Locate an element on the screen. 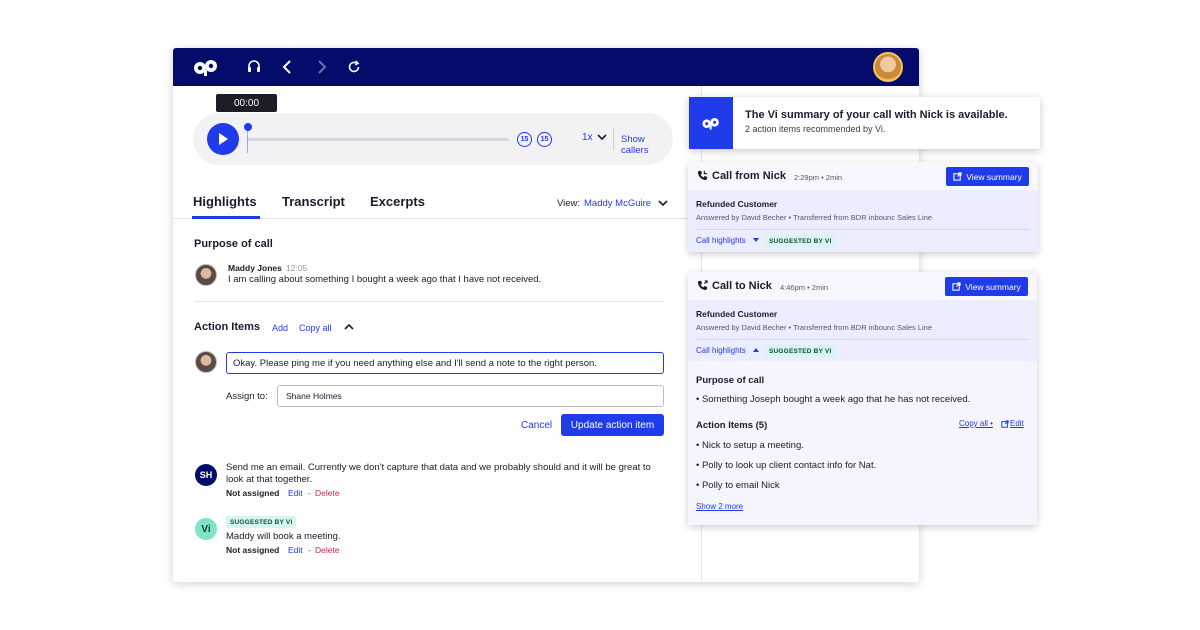 Image resolution: width=1200 pixels, height=630 pixels. copy-all-link: Copy all • is located at coordinates (976, 423).